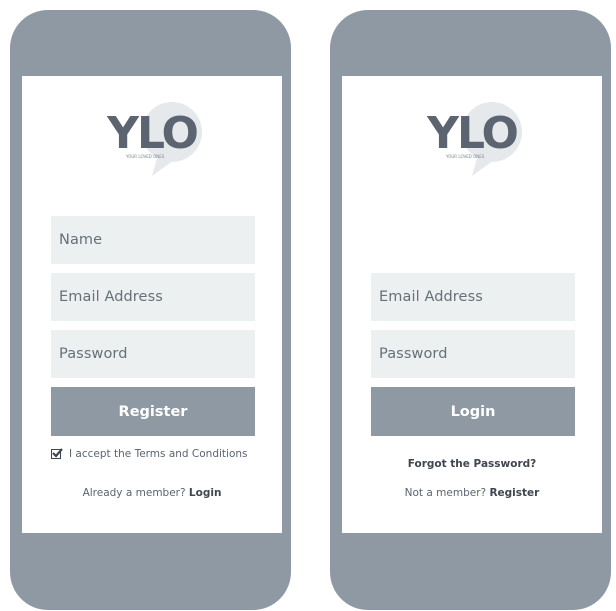 This screenshot has width=616, height=611. What do you see at coordinates (158, 454) in the screenshot?
I see `terms-label: I accept the Terms and Conditions` at bounding box center [158, 454].